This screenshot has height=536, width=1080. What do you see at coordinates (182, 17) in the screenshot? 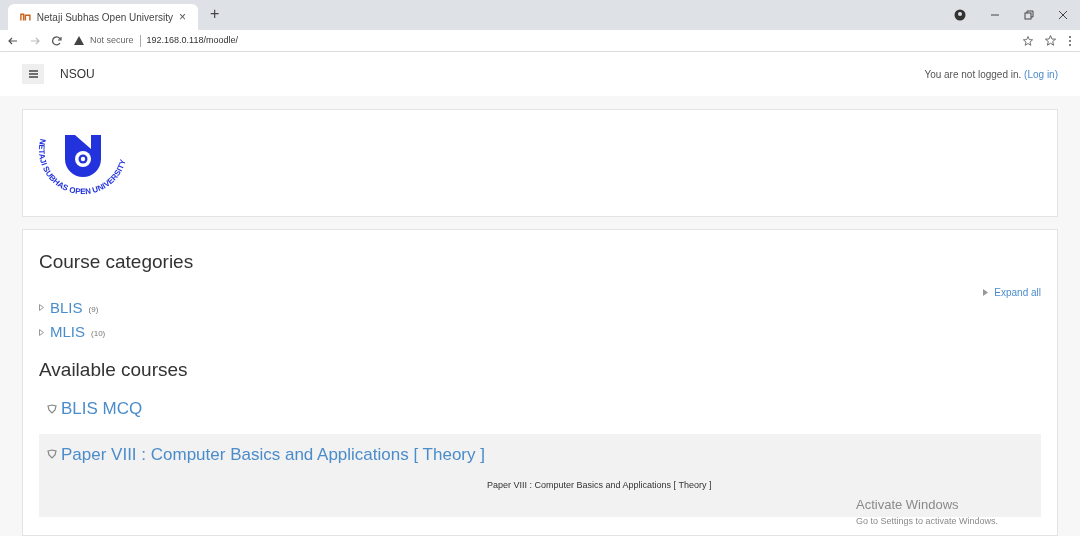
I see `tab-close-button: ×` at bounding box center [182, 17].